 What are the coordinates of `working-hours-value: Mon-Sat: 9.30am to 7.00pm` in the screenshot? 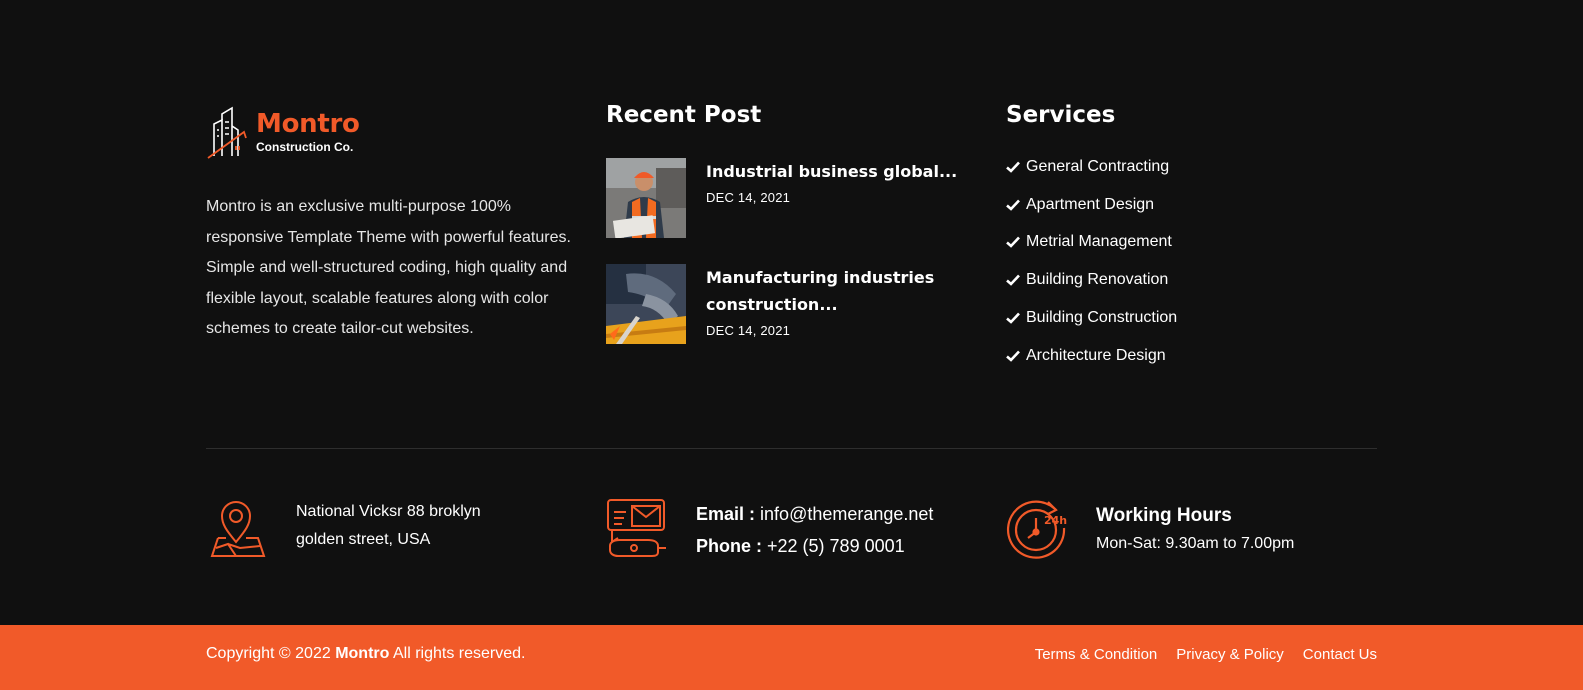 It's located at (1195, 543).